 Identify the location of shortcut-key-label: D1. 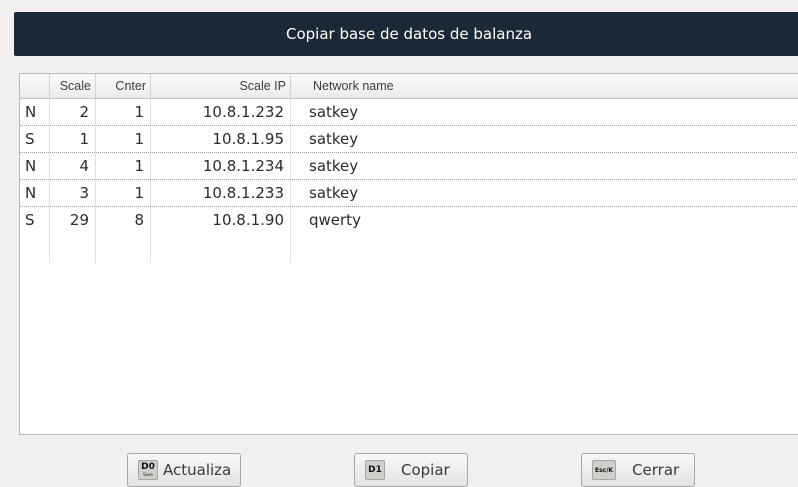
(375, 469).